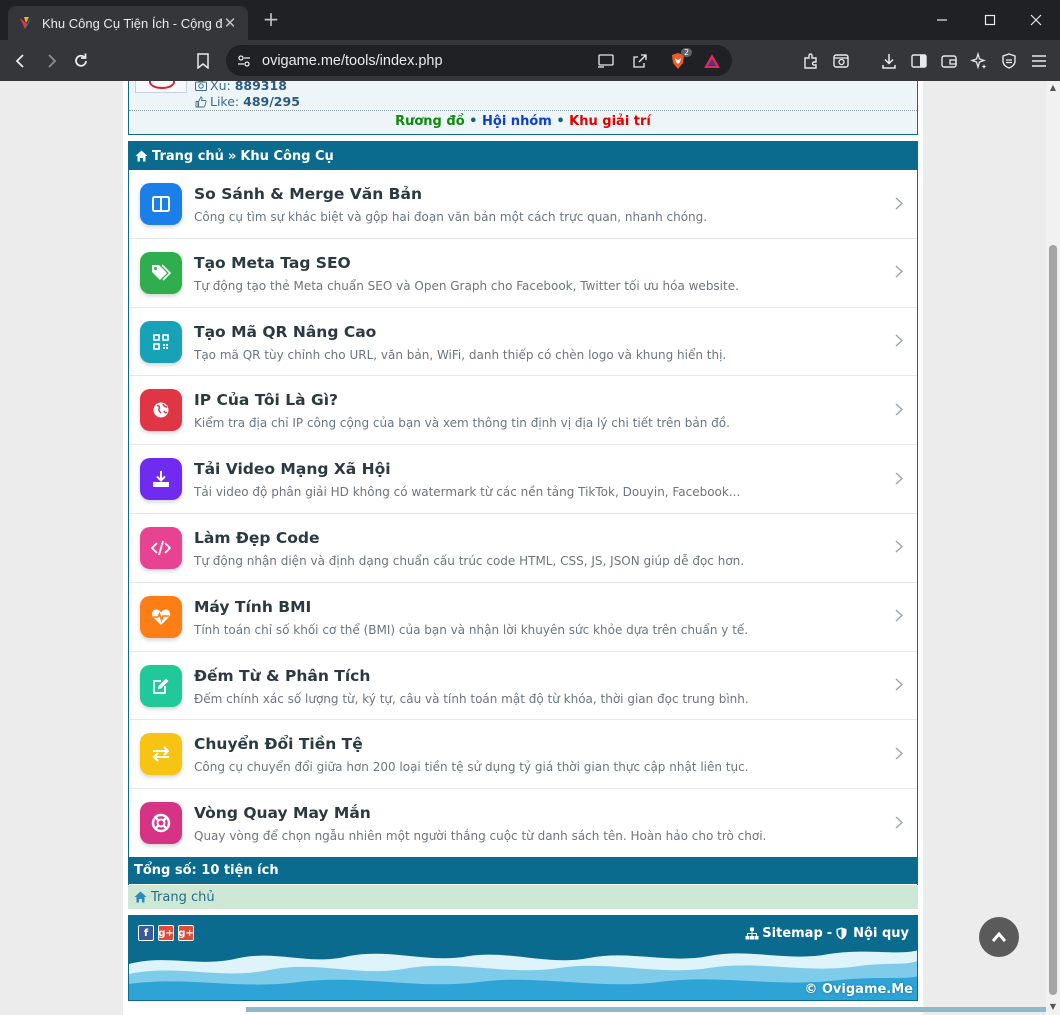 This screenshot has height=1015, width=1060. What do you see at coordinates (523, 973) in the screenshot?
I see `footer-wave-graphic` at bounding box center [523, 973].